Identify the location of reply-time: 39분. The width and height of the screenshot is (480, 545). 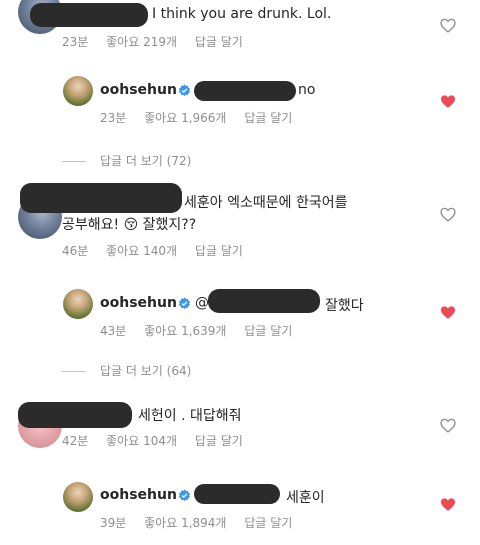
(113, 523).